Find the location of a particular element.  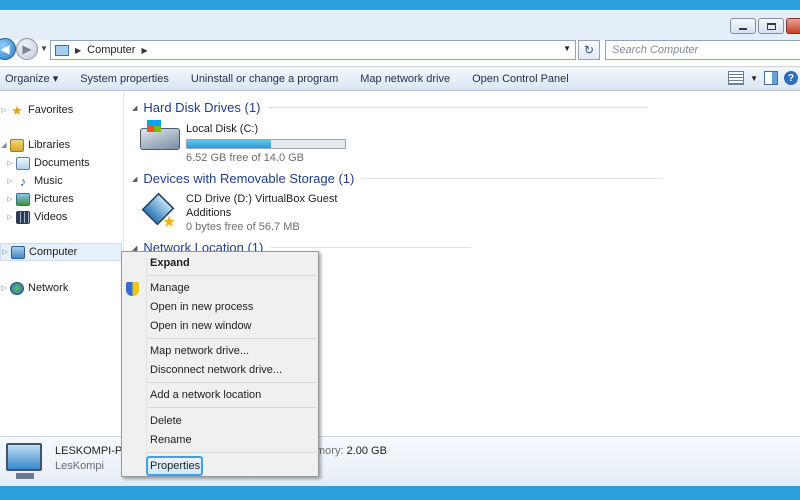

back-arrow-icon: ◀ is located at coordinates (5, 49).